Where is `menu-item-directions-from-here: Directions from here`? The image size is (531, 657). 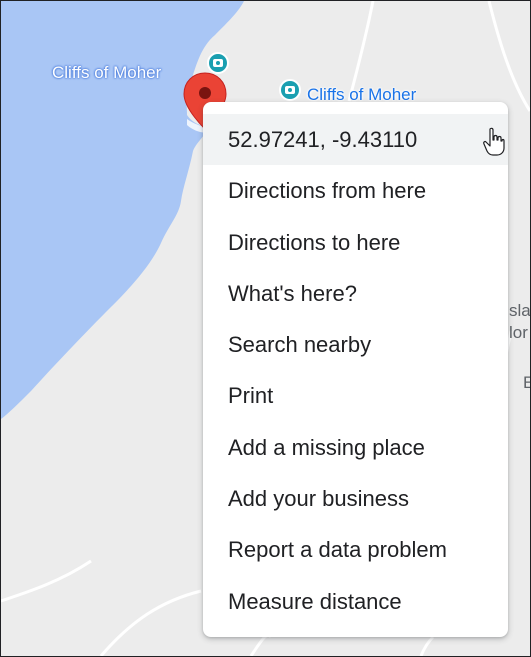
menu-item-directions-from-here: Directions from here is located at coordinates (355, 190).